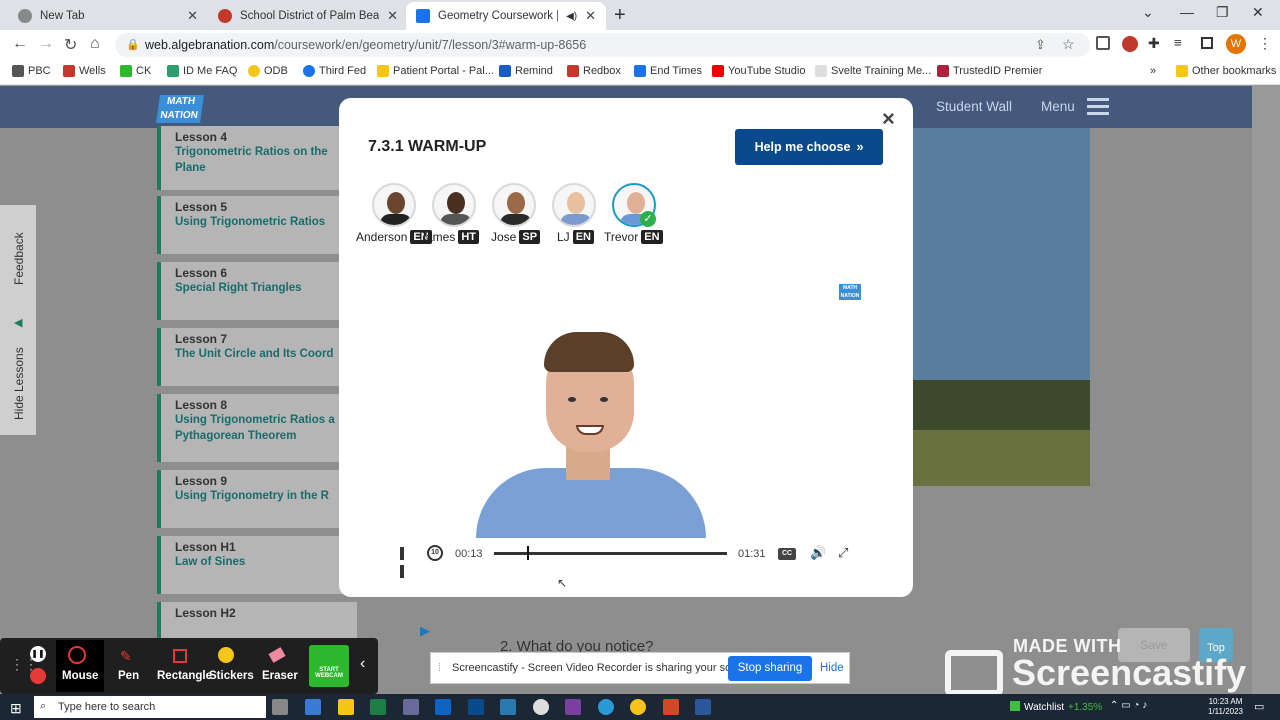  What do you see at coordinates (1058, 106) in the screenshot?
I see `menu-link: Menu` at bounding box center [1058, 106].